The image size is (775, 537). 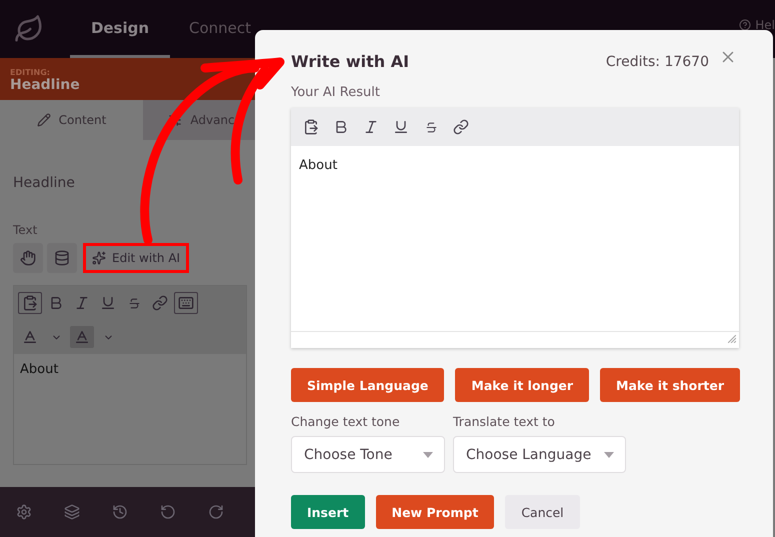 I want to click on dialog-button: New Prompt, so click(x=435, y=512).